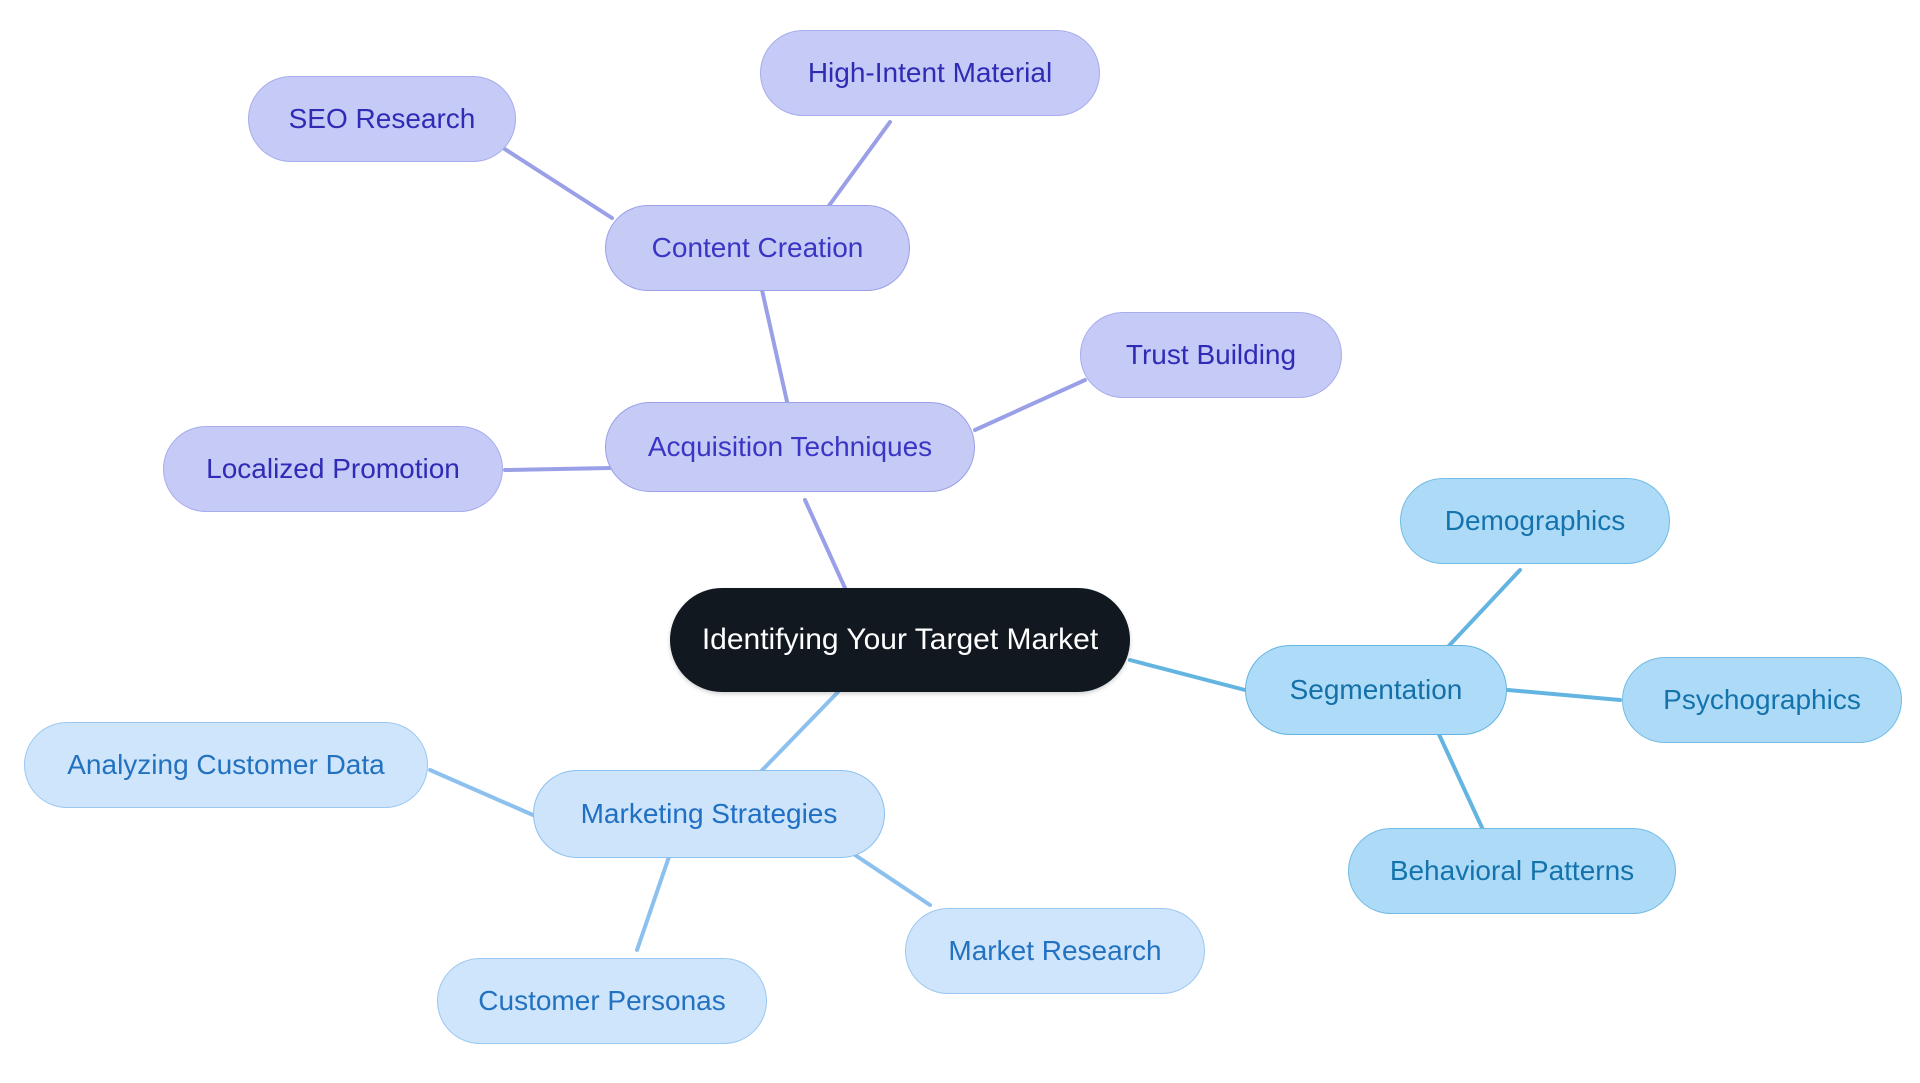 The height and width of the screenshot is (1083, 1920). What do you see at coordinates (892, 880) in the screenshot?
I see `edge-marketing-market-research` at bounding box center [892, 880].